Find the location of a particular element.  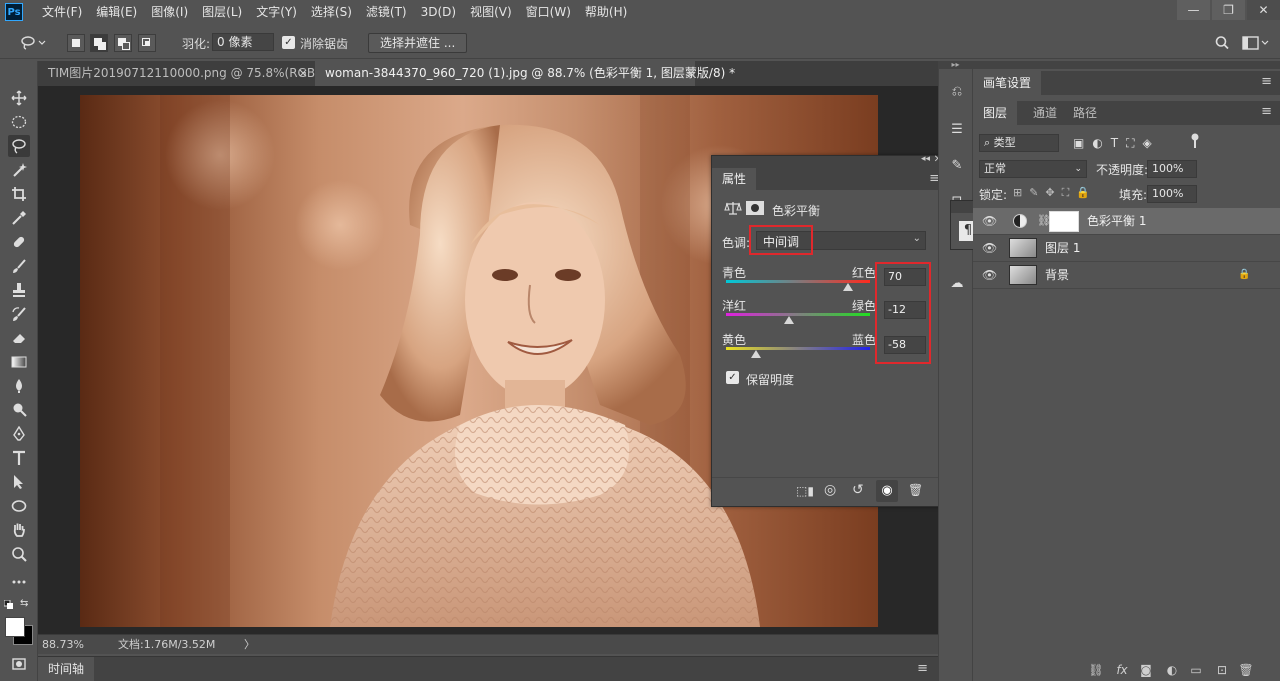

new-selection-mode-button is located at coordinates (76, 43).